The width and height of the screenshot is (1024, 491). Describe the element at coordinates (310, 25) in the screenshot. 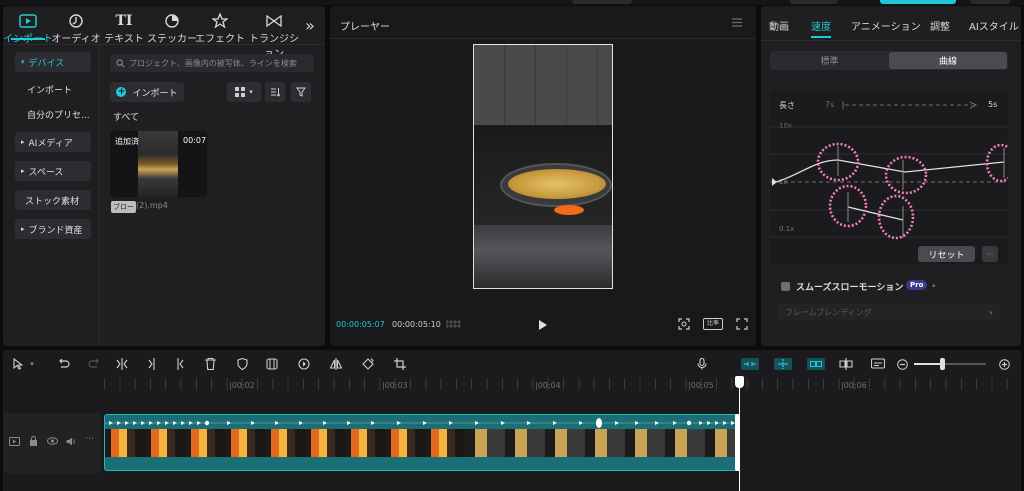

I see `more-tabs-icon: »` at that location.